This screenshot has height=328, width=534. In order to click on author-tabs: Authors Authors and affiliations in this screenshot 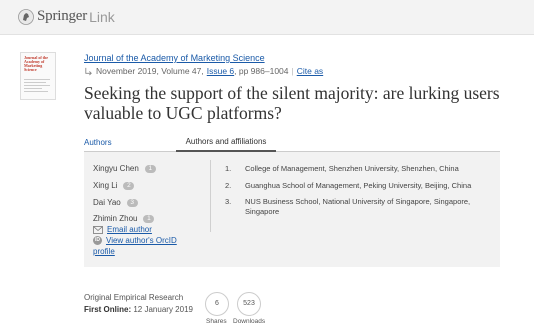, I will do `click(292, 144)`.